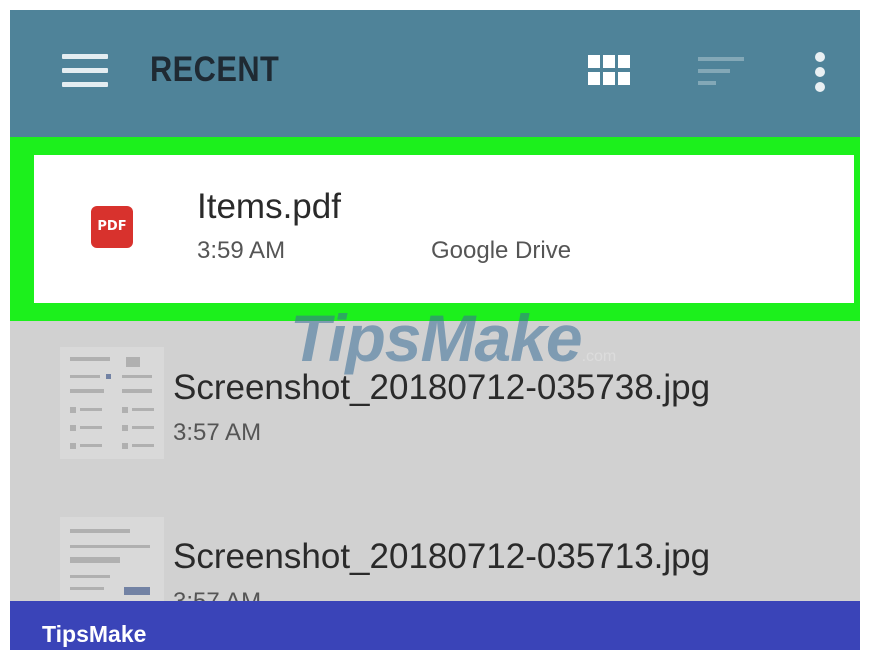 The width and height of the screenshot is (870, 659). I want to click on pdf-icon: PDF, so click(112, 227).